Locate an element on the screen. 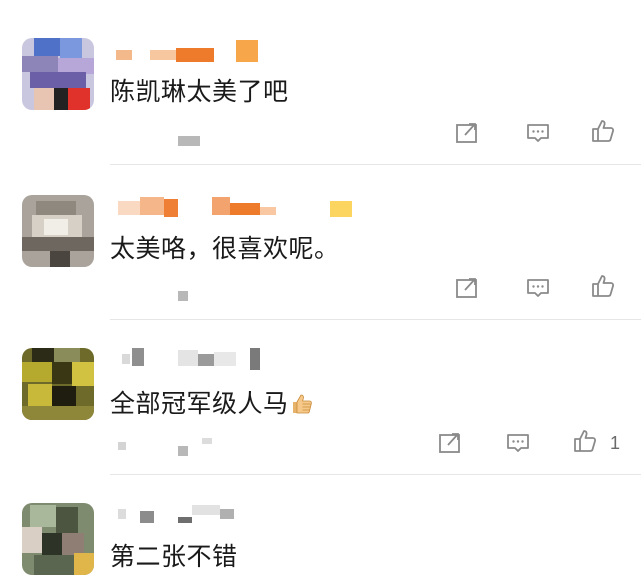 The width and height of the screenshot is (641, 575). thumbs-up-emoji is located at coordinates (302, 404).